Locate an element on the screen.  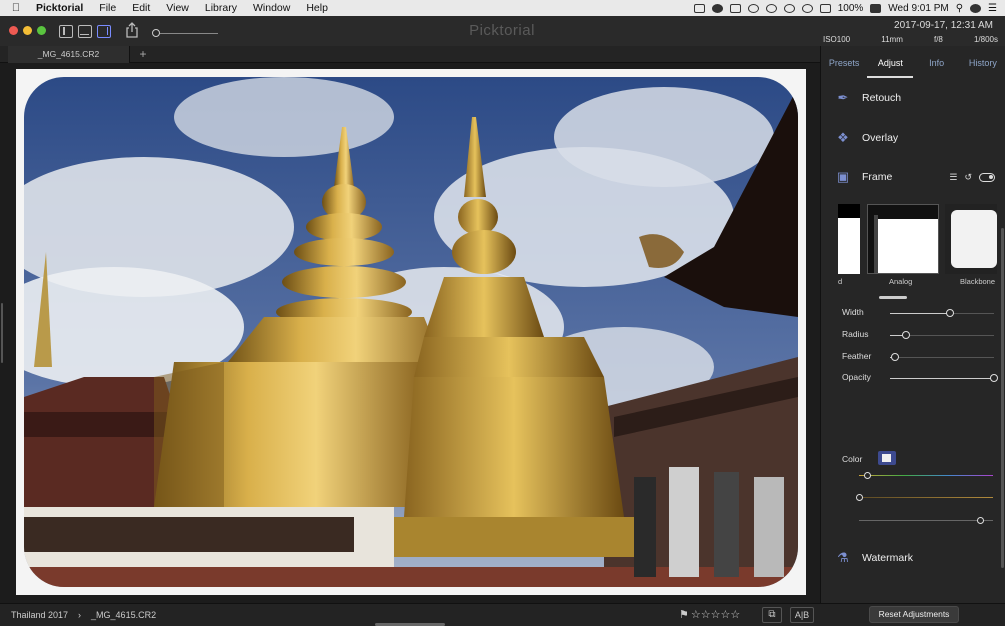
color-swatch is located at coordinates (887, 458).